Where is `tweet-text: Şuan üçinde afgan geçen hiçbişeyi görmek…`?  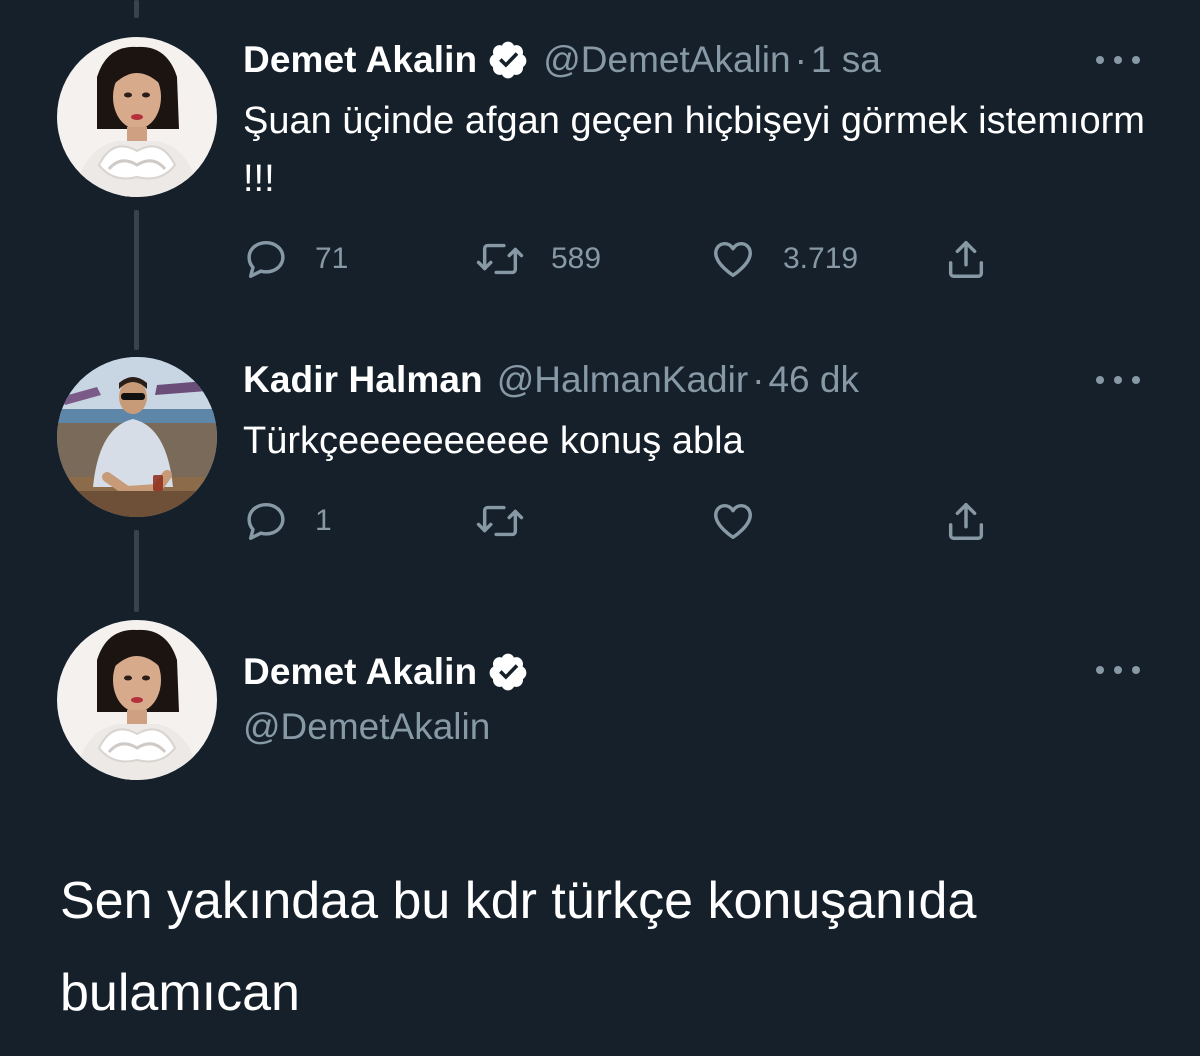
tweet-text: Şuan üçinde afgan geçen hiçbişeyi görmek… is located at coordinates (694, 150).